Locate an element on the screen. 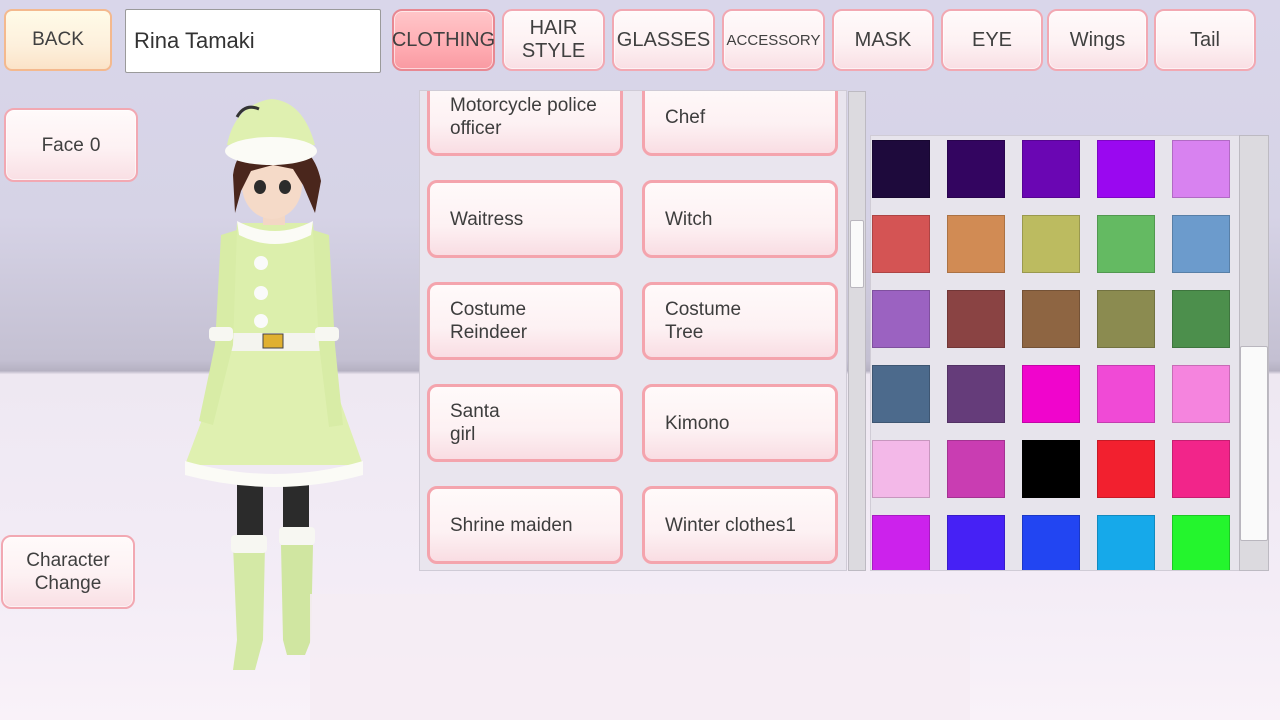 Image resolution: width=1280 pixels, height=720 pixels. clothing-item: Winter clothes1 is located at coordinates (740, 525).